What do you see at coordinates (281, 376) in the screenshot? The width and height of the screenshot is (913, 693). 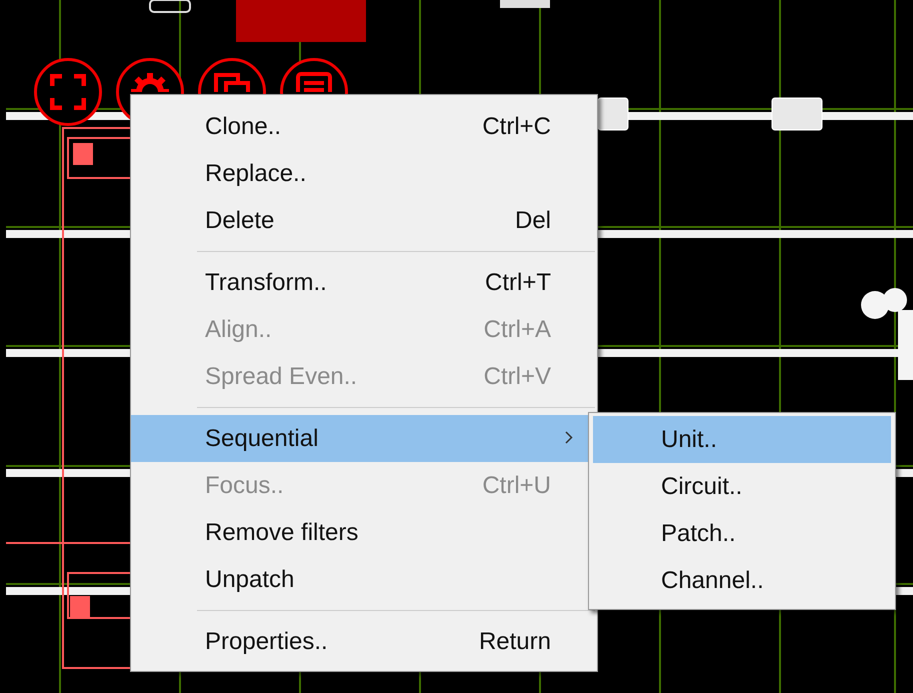 I see `menu-item-label: Spread Even..` at bounding box center [281, 376].